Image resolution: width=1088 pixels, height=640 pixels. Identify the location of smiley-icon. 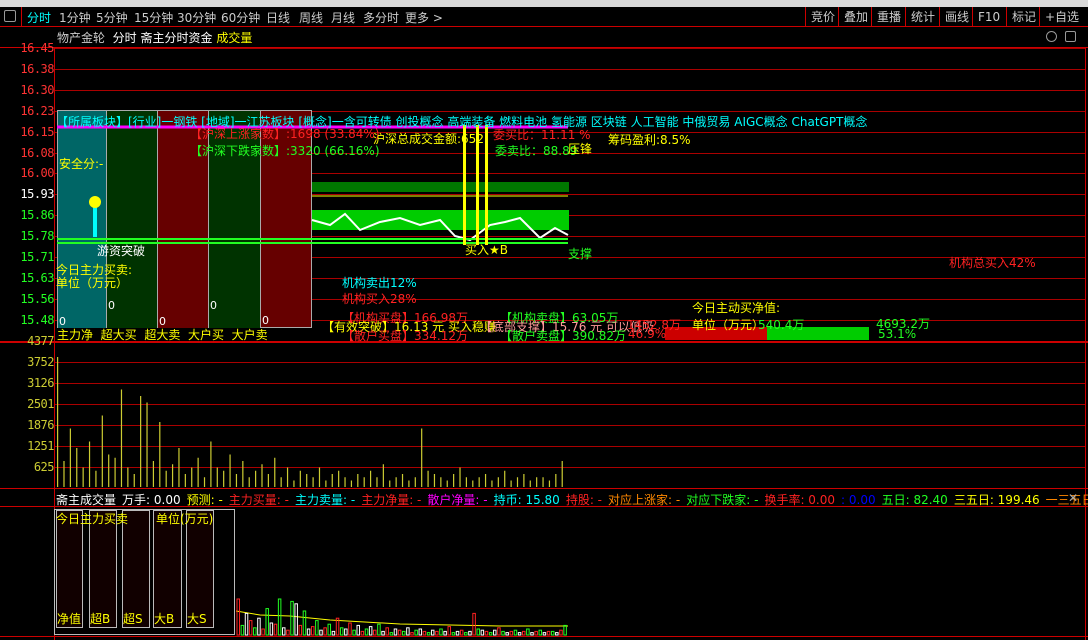
(95, 202).